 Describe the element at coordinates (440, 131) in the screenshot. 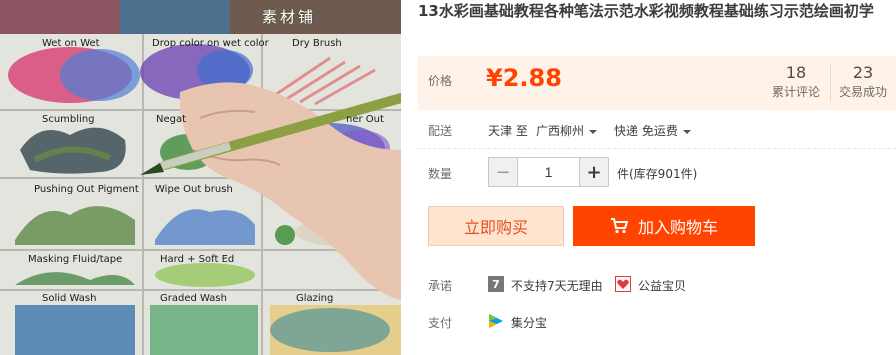

I see `shipping-label: 配送` at that location.